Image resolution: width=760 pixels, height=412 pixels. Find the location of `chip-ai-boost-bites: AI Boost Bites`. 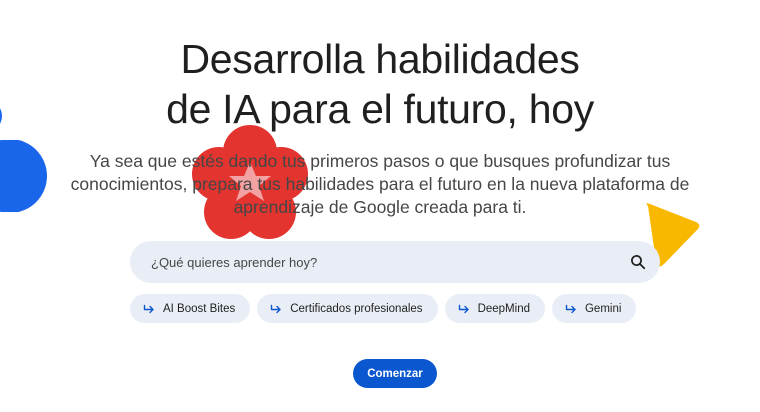

chip-ai-boost-bites: AI Boost Bites is located at coordinates (190, 308).